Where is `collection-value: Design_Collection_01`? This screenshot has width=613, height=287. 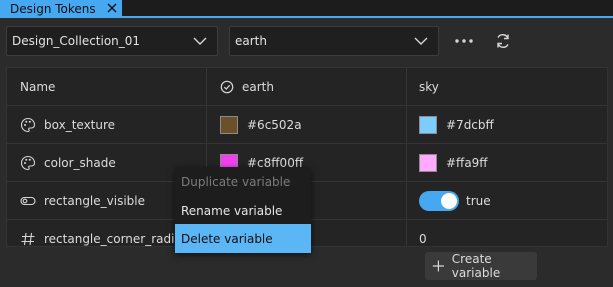 collection-value: Design_Collection_01 is located at coordinates (76, 41).